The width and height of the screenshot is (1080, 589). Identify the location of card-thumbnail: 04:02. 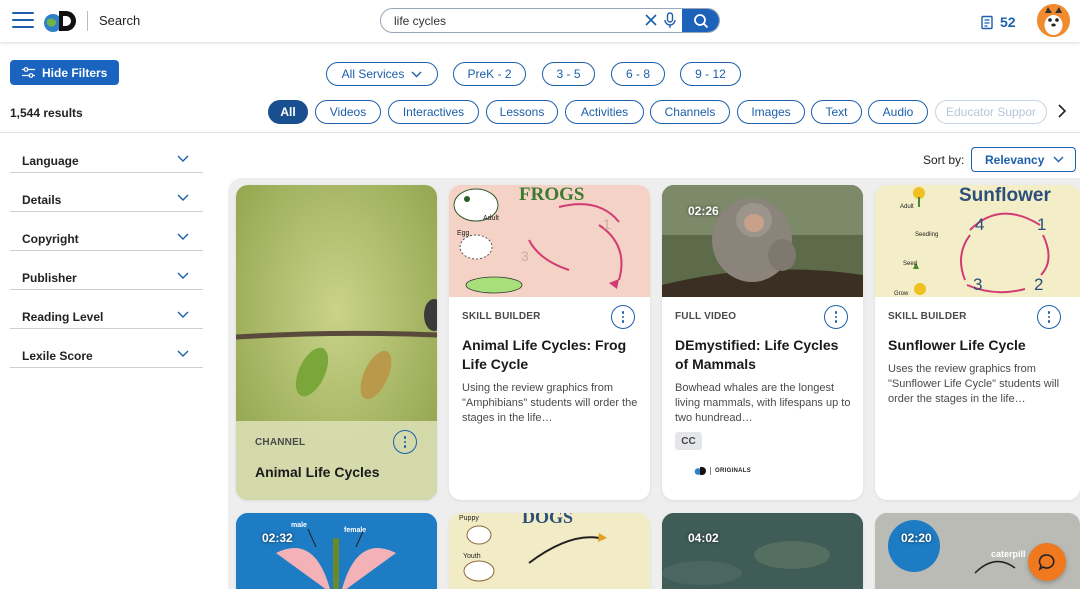
(762, 551).